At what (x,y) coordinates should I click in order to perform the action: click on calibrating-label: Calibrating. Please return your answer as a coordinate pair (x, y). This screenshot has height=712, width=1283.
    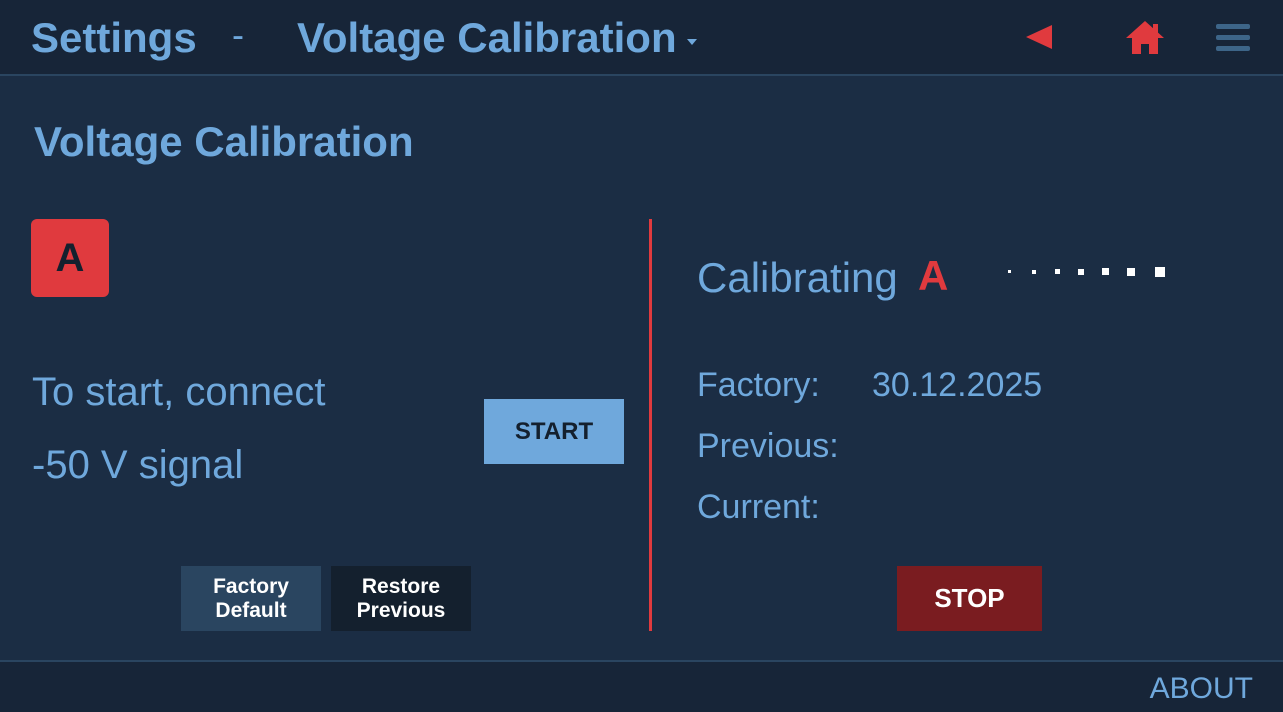
    Looking at the image, I should click on (797, 277).